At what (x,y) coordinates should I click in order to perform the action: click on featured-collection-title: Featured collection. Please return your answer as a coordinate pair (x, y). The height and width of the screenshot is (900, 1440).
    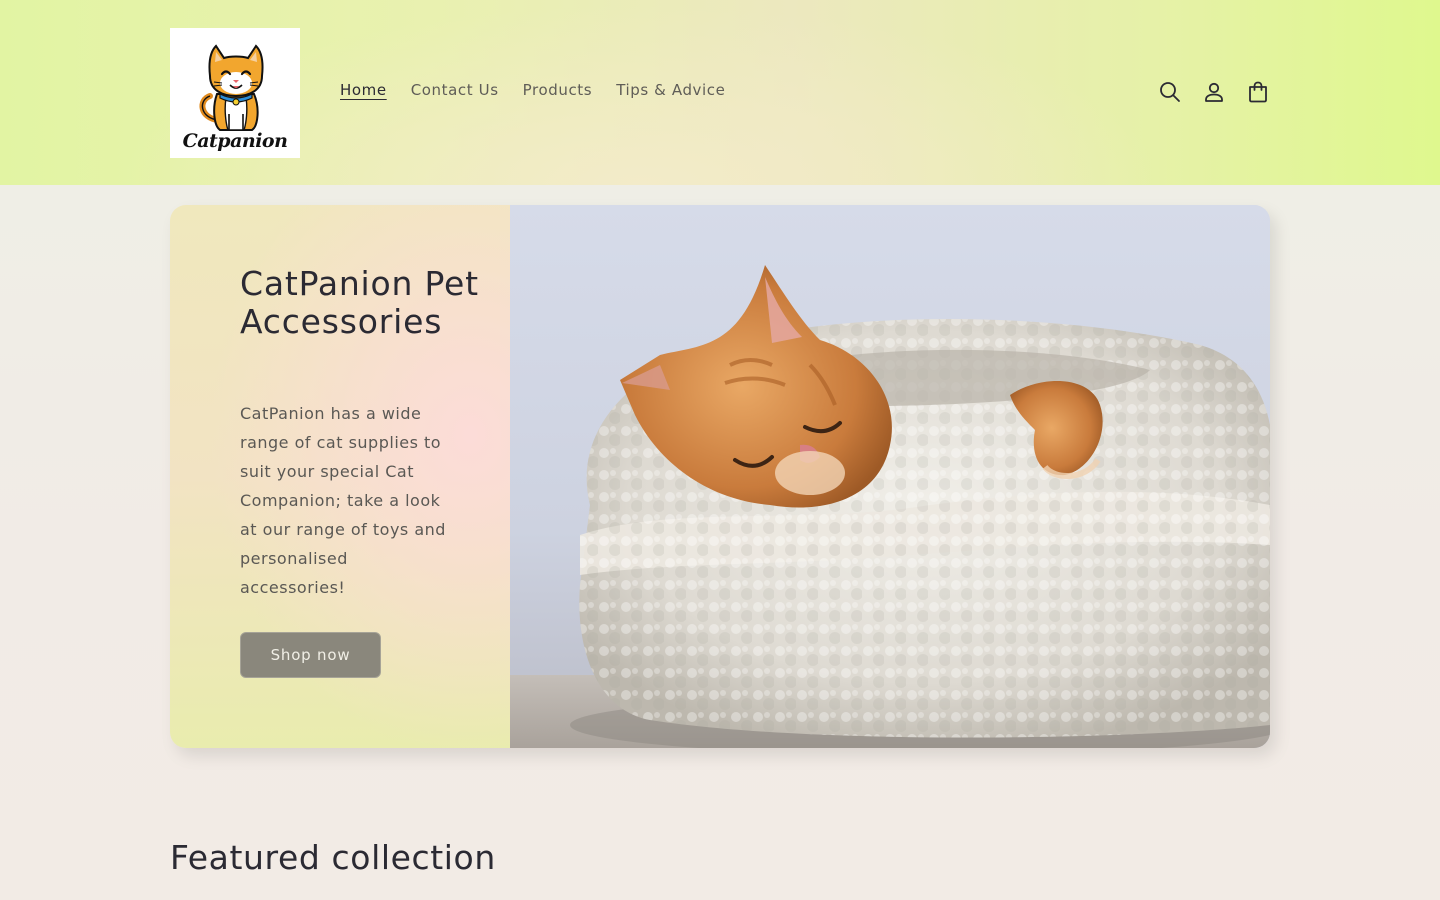
    Looking at the image, I should click on (333, 857).